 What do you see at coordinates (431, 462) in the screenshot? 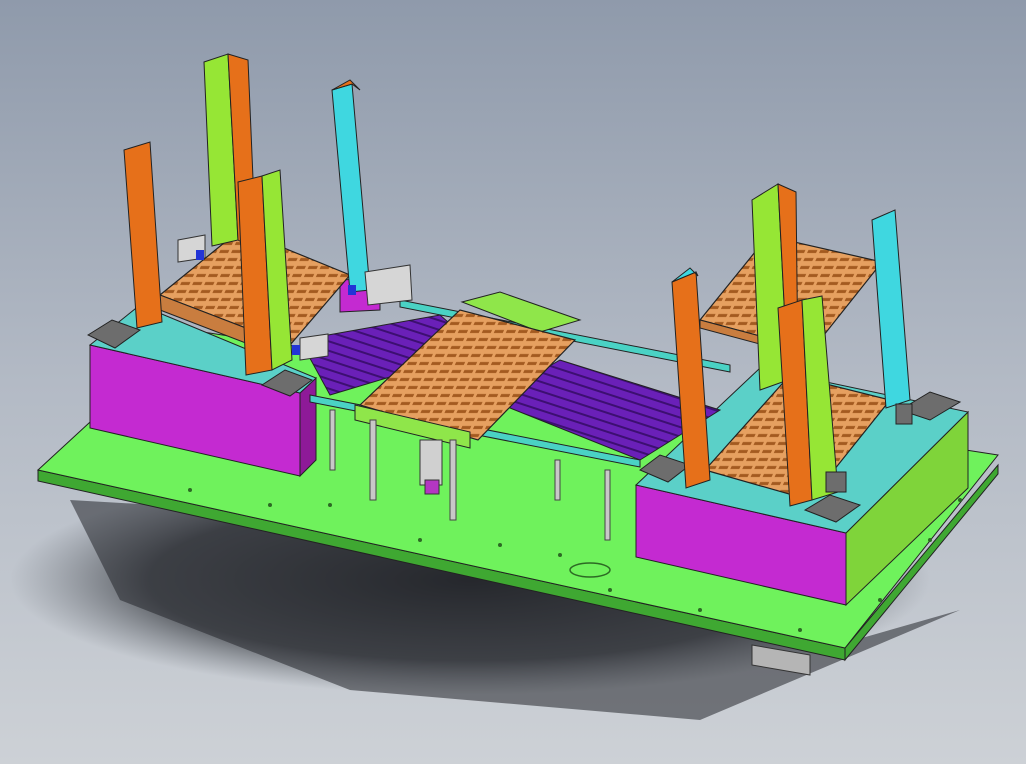
I see `shuttle-cylinder` at bounding box center [431, 462].